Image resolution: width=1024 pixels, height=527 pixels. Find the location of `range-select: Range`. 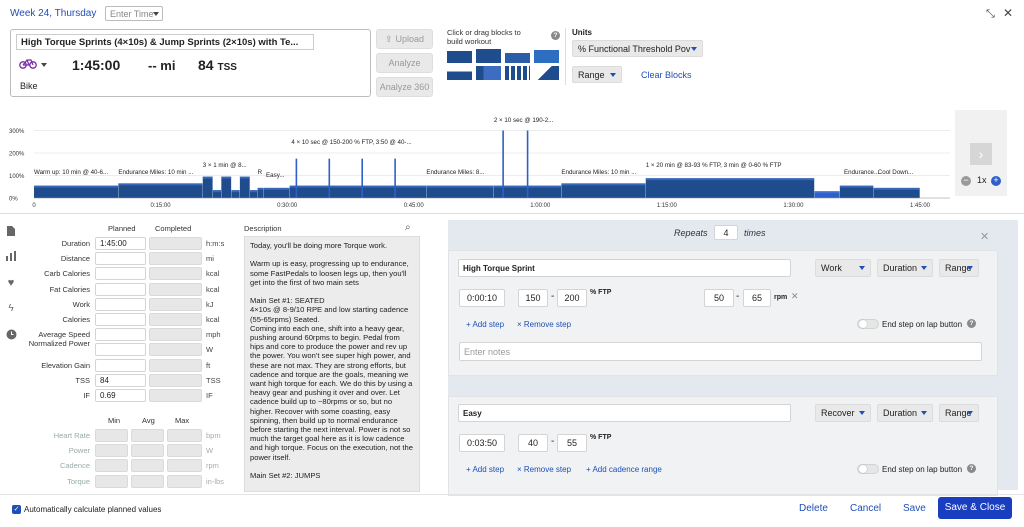

range-select: Range is located at coordinates (597, 74).